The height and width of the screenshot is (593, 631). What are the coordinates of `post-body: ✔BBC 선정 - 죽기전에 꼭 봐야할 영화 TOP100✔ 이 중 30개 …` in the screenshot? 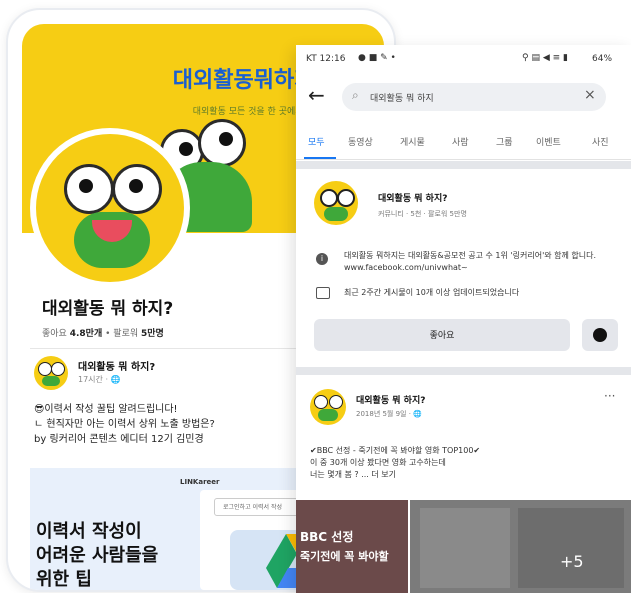 It's located at (395, 463).